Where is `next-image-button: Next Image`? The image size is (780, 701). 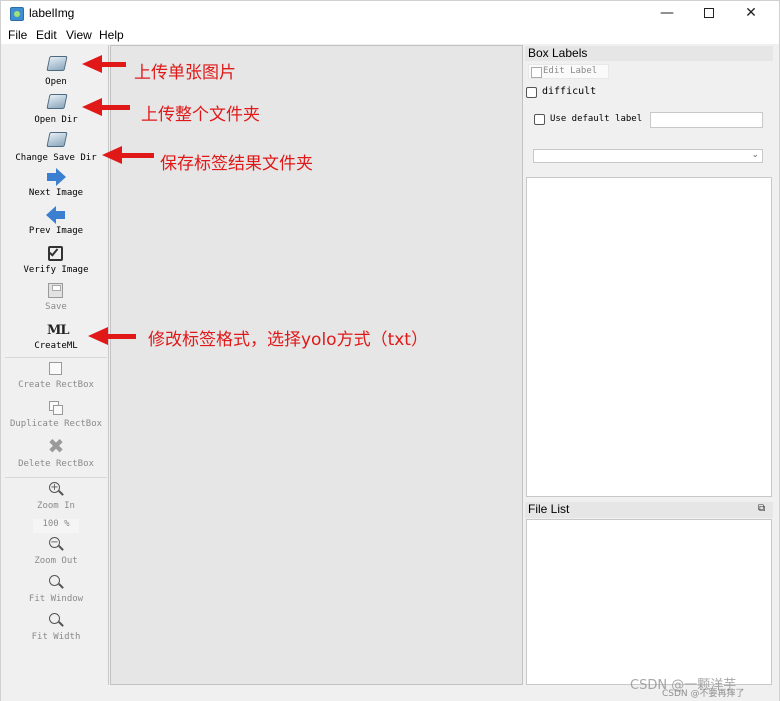
next-image-button: Next Image is located at coordinates (56, 182).